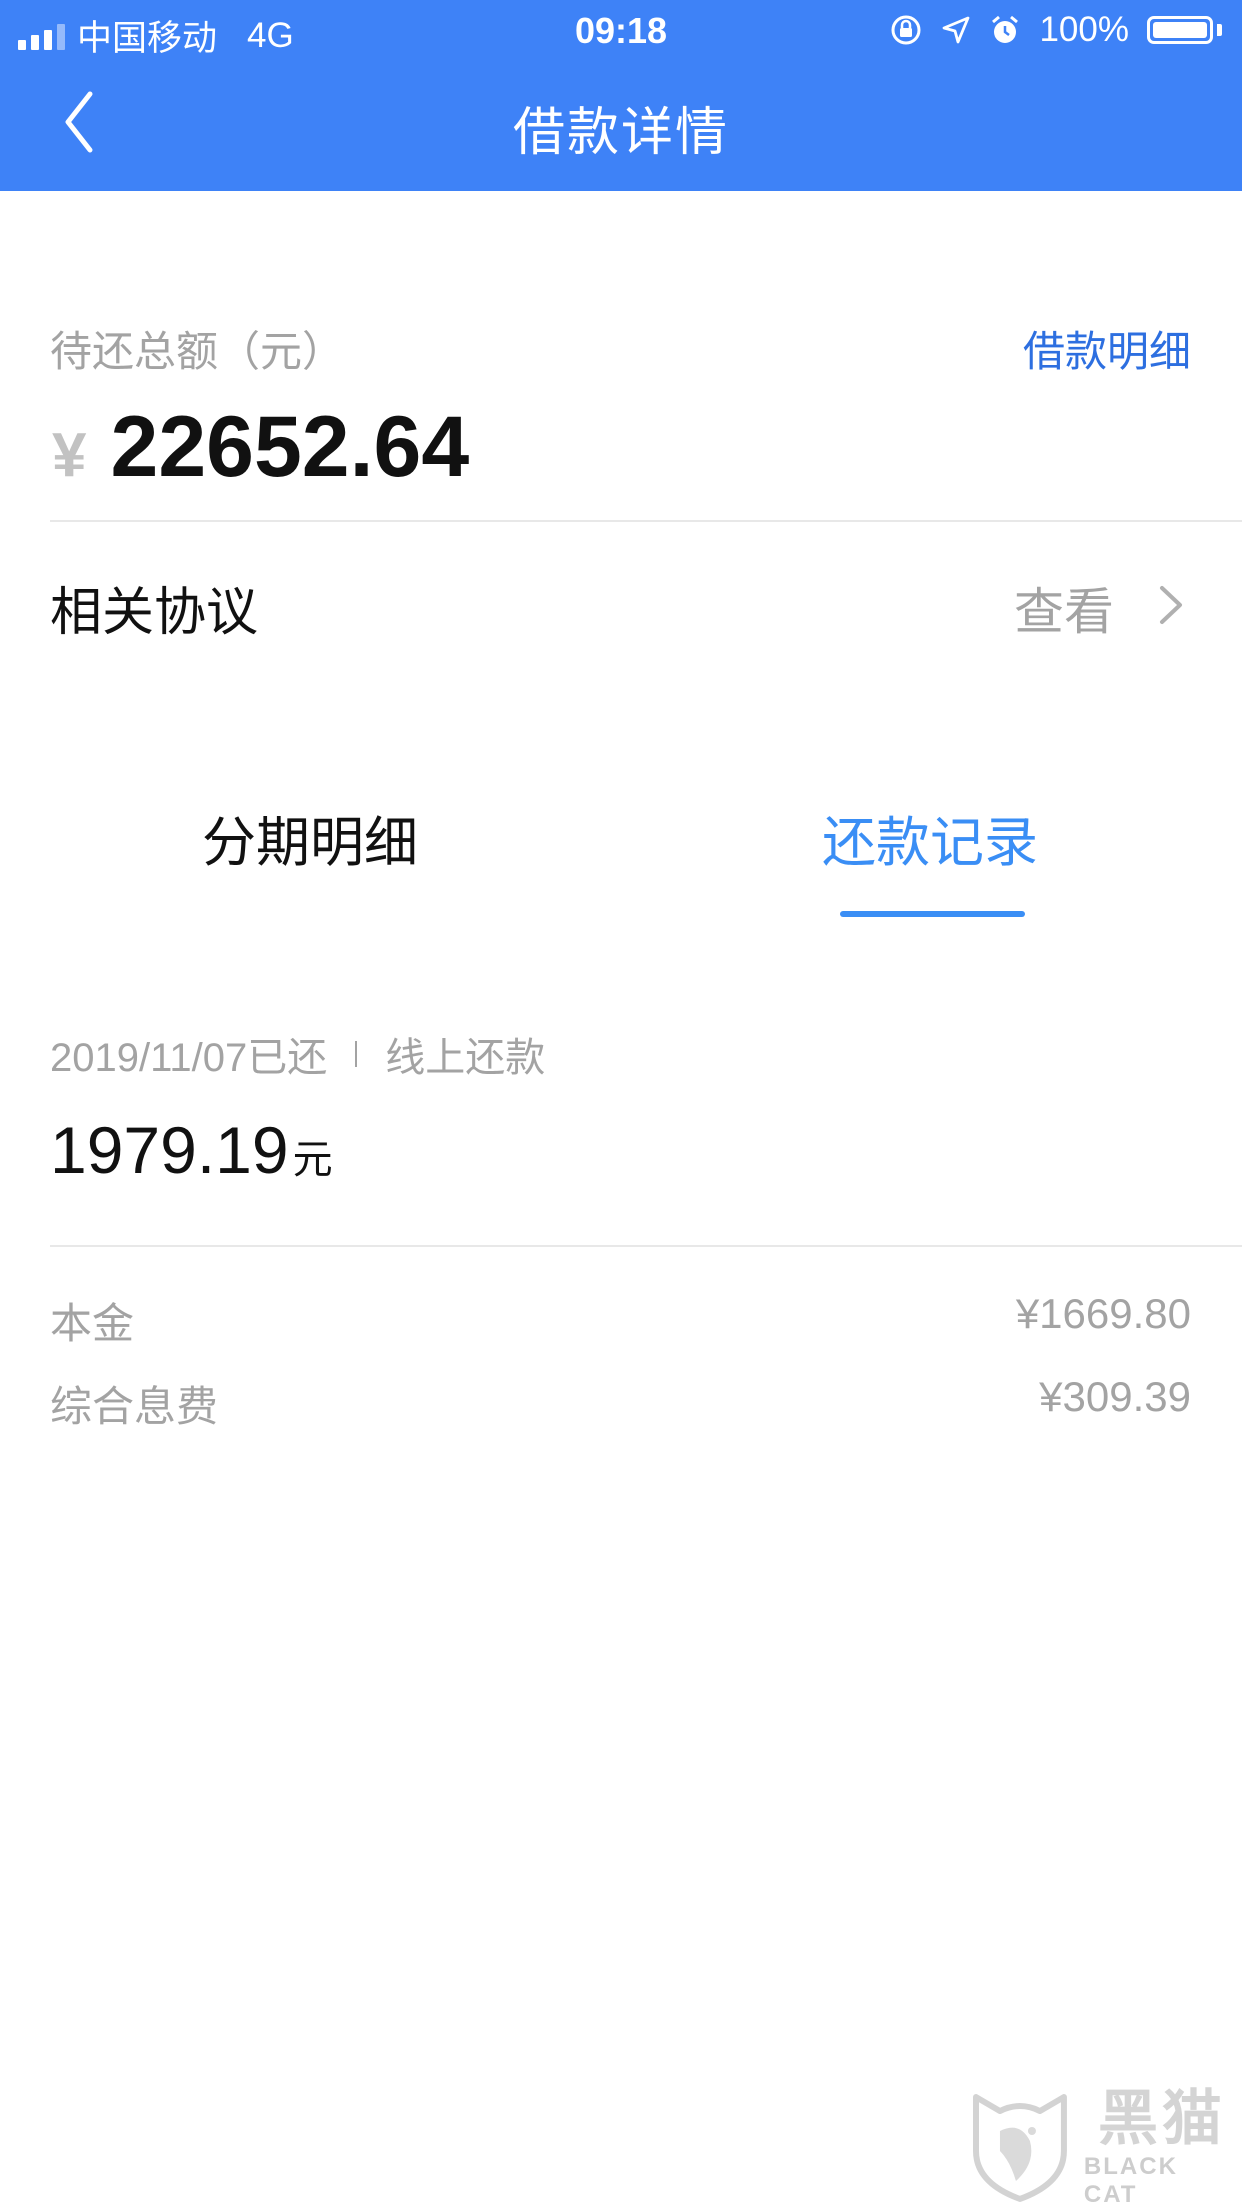  I want to click on orientation-lock-icon, so click(906, 30).